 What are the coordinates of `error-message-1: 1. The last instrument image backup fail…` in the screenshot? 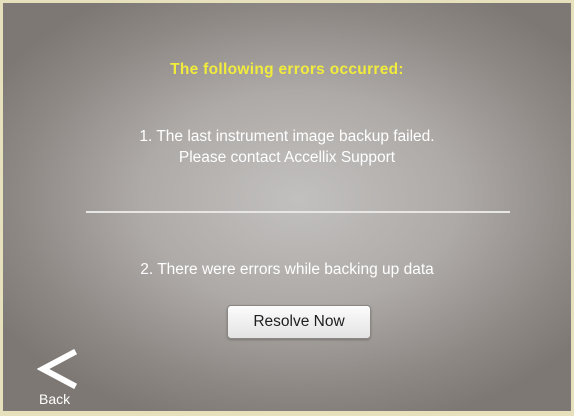 It's located at (287, 147).